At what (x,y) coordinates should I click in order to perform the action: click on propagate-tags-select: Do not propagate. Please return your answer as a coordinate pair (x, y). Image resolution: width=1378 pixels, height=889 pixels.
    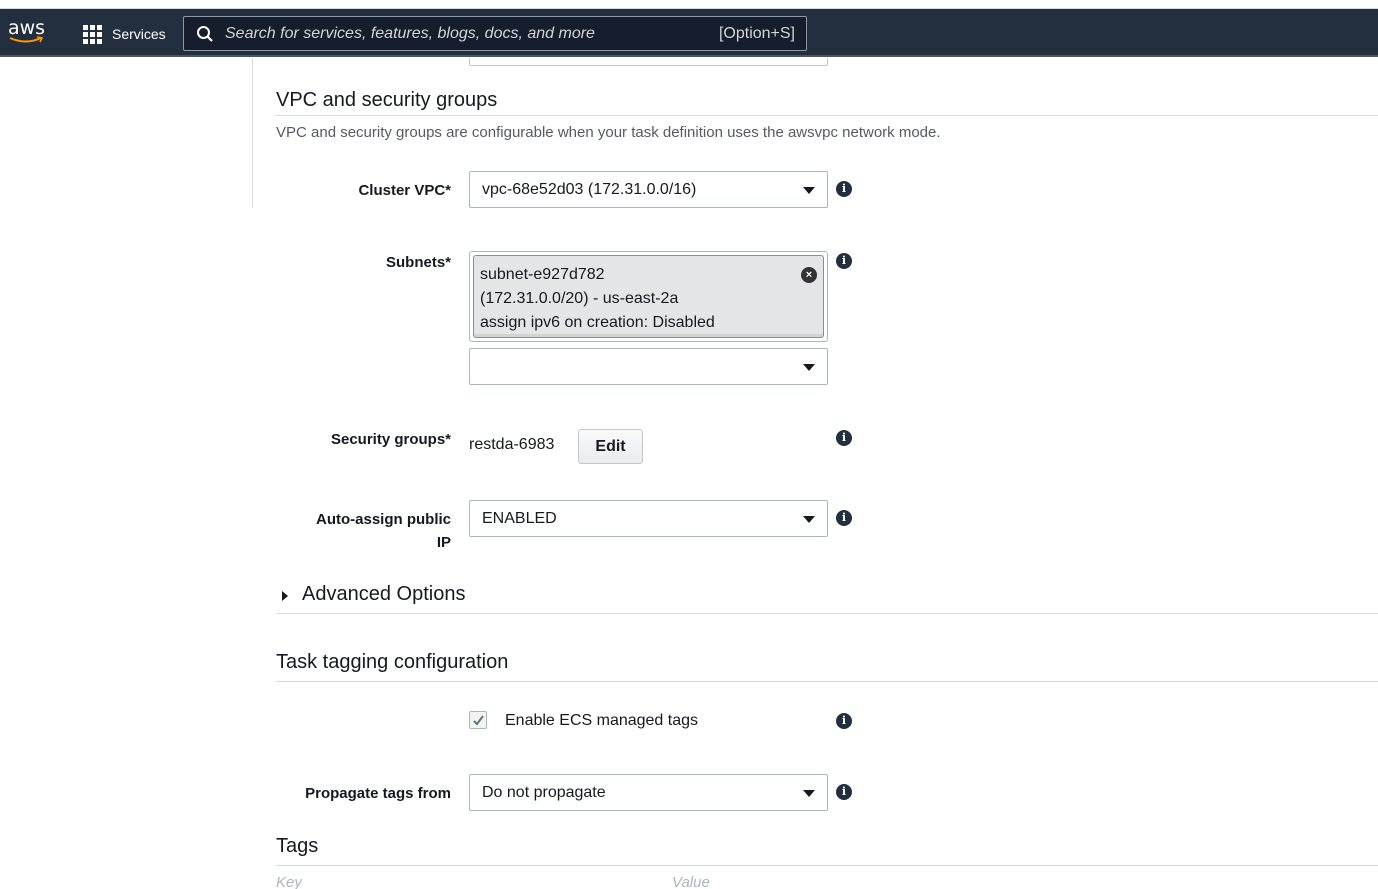
    Looking at the image, I should click on (648, 792).